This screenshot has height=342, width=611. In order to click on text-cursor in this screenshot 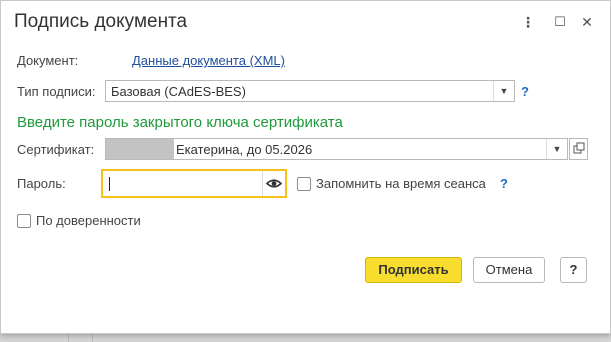, I will do `click(109, 184)`.